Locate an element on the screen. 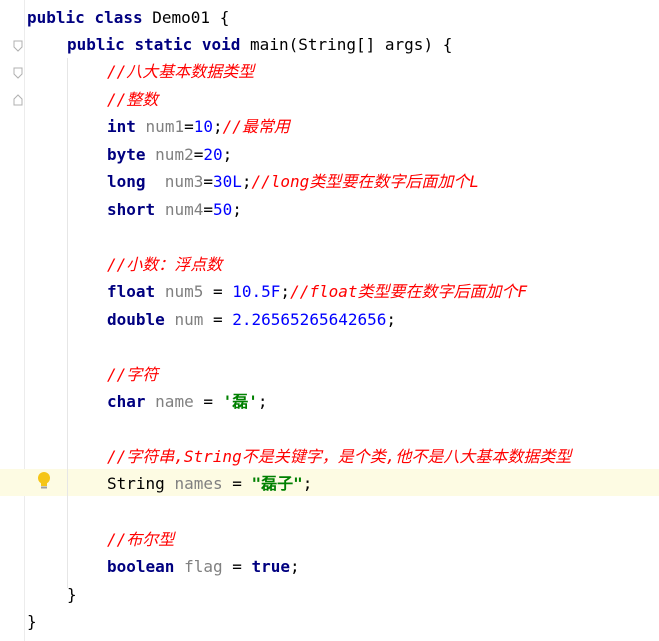  code-line: double num = 2.26565265642656; is located at coordinates (251, 319).